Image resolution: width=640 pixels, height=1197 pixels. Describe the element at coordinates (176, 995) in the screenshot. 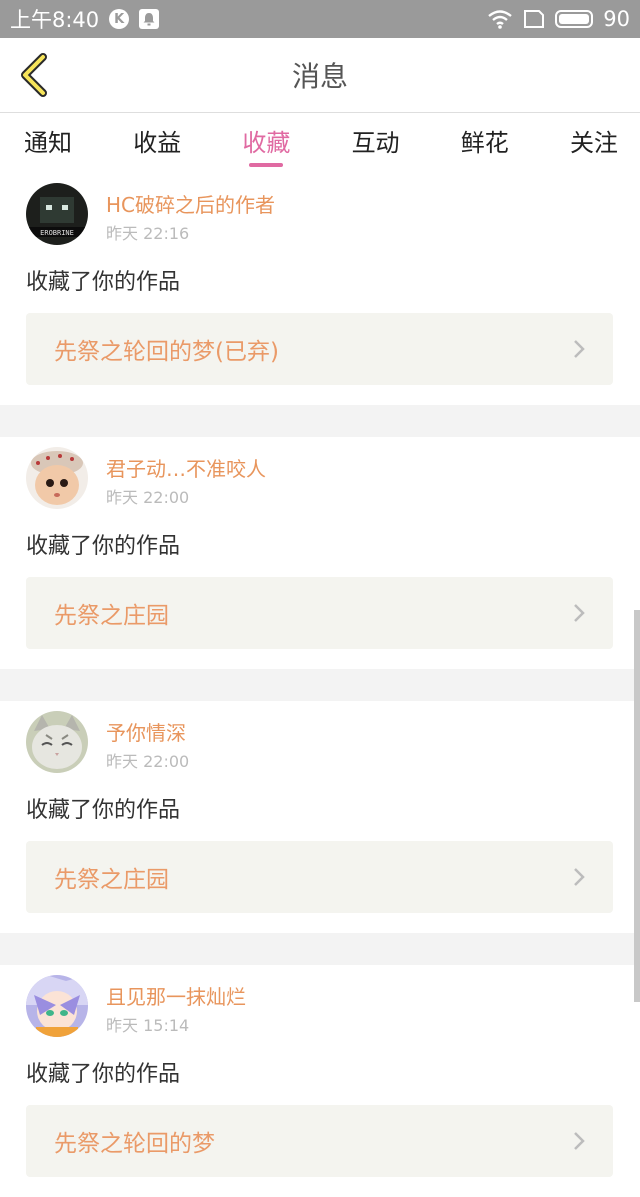

I see `username: 且见那一抹灿烂` at that location.